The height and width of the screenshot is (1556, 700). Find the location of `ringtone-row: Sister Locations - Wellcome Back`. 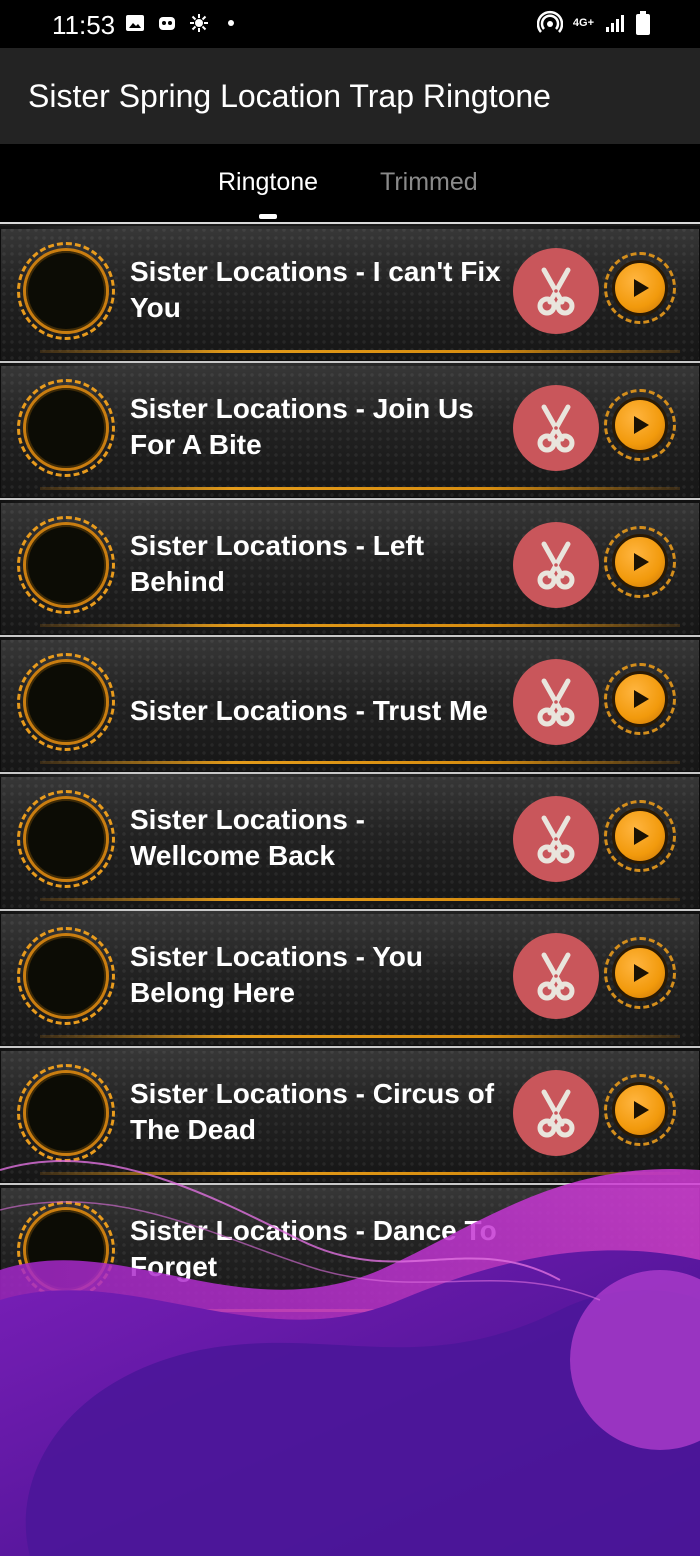

ringtone-row: Sister Locations - Wellcome Back is located at coordinates (350, 842).